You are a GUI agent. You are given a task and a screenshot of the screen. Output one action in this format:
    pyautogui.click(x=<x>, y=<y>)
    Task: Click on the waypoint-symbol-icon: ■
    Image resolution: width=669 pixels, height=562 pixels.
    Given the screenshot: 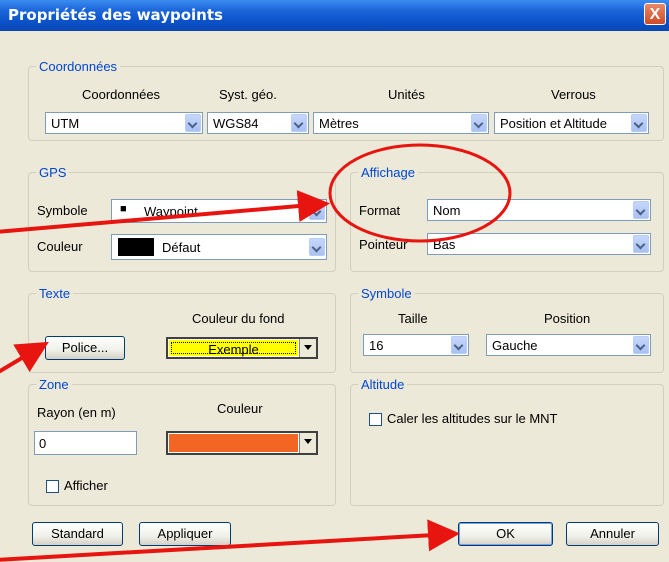 What is the action you would take?
    pyautogui.click(x=123, y=209)
    